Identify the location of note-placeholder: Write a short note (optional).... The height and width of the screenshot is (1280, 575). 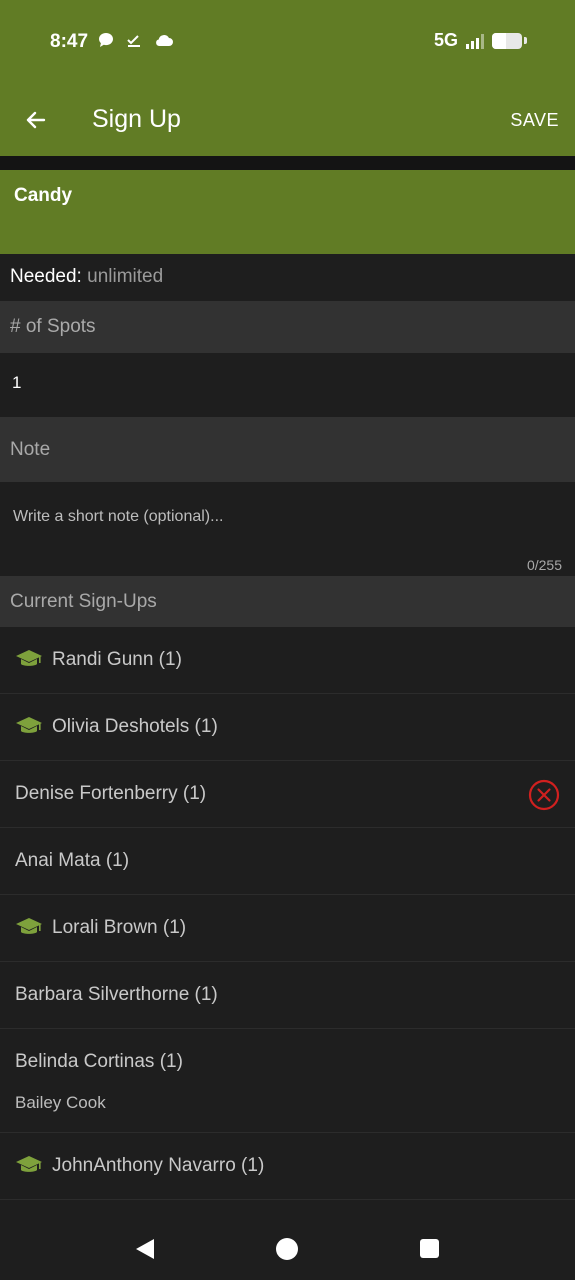
(118, 516).